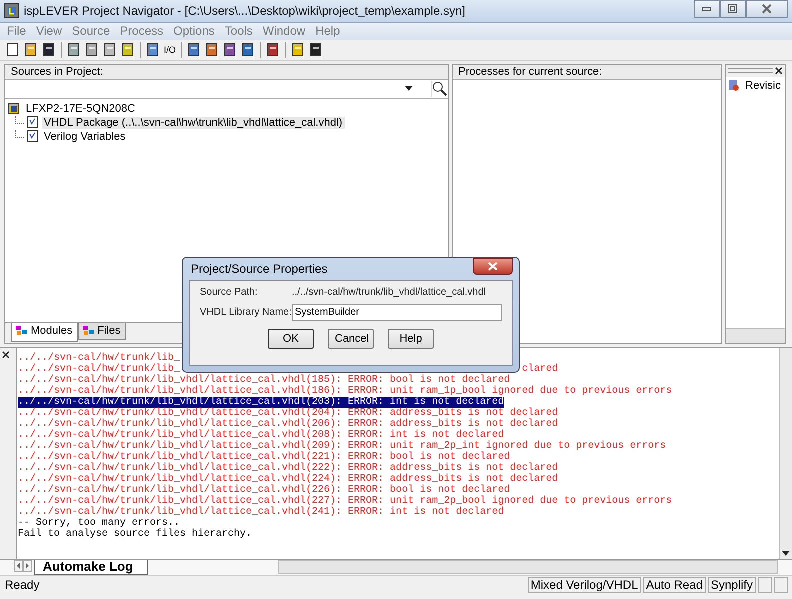  I want to click on maximize-button, so click(733, 9).